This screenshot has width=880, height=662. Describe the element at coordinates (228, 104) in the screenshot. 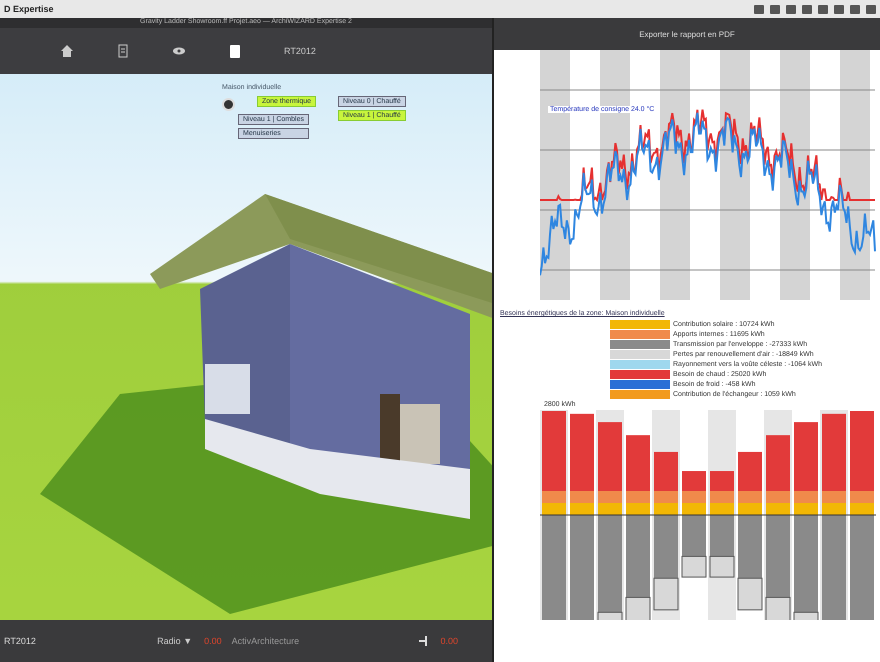

I see `tree-root-icon` at that location.